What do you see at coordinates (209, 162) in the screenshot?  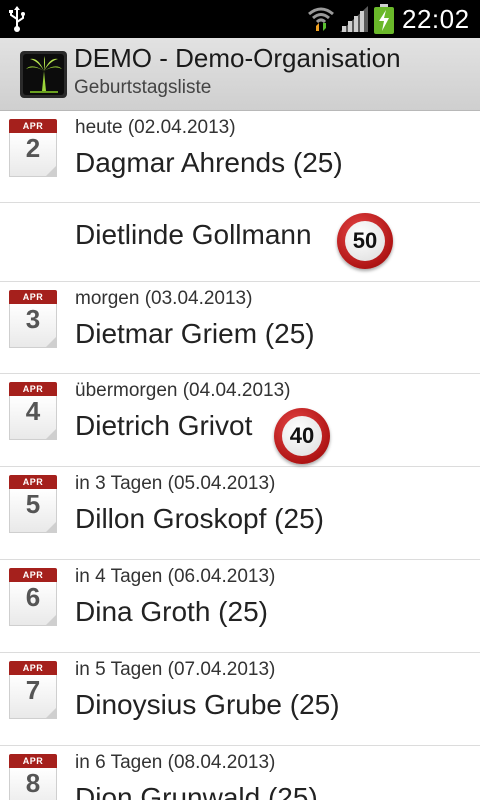 I see `person-name: Dagmar Ahrends (25)` at bounding box center [209, 162].